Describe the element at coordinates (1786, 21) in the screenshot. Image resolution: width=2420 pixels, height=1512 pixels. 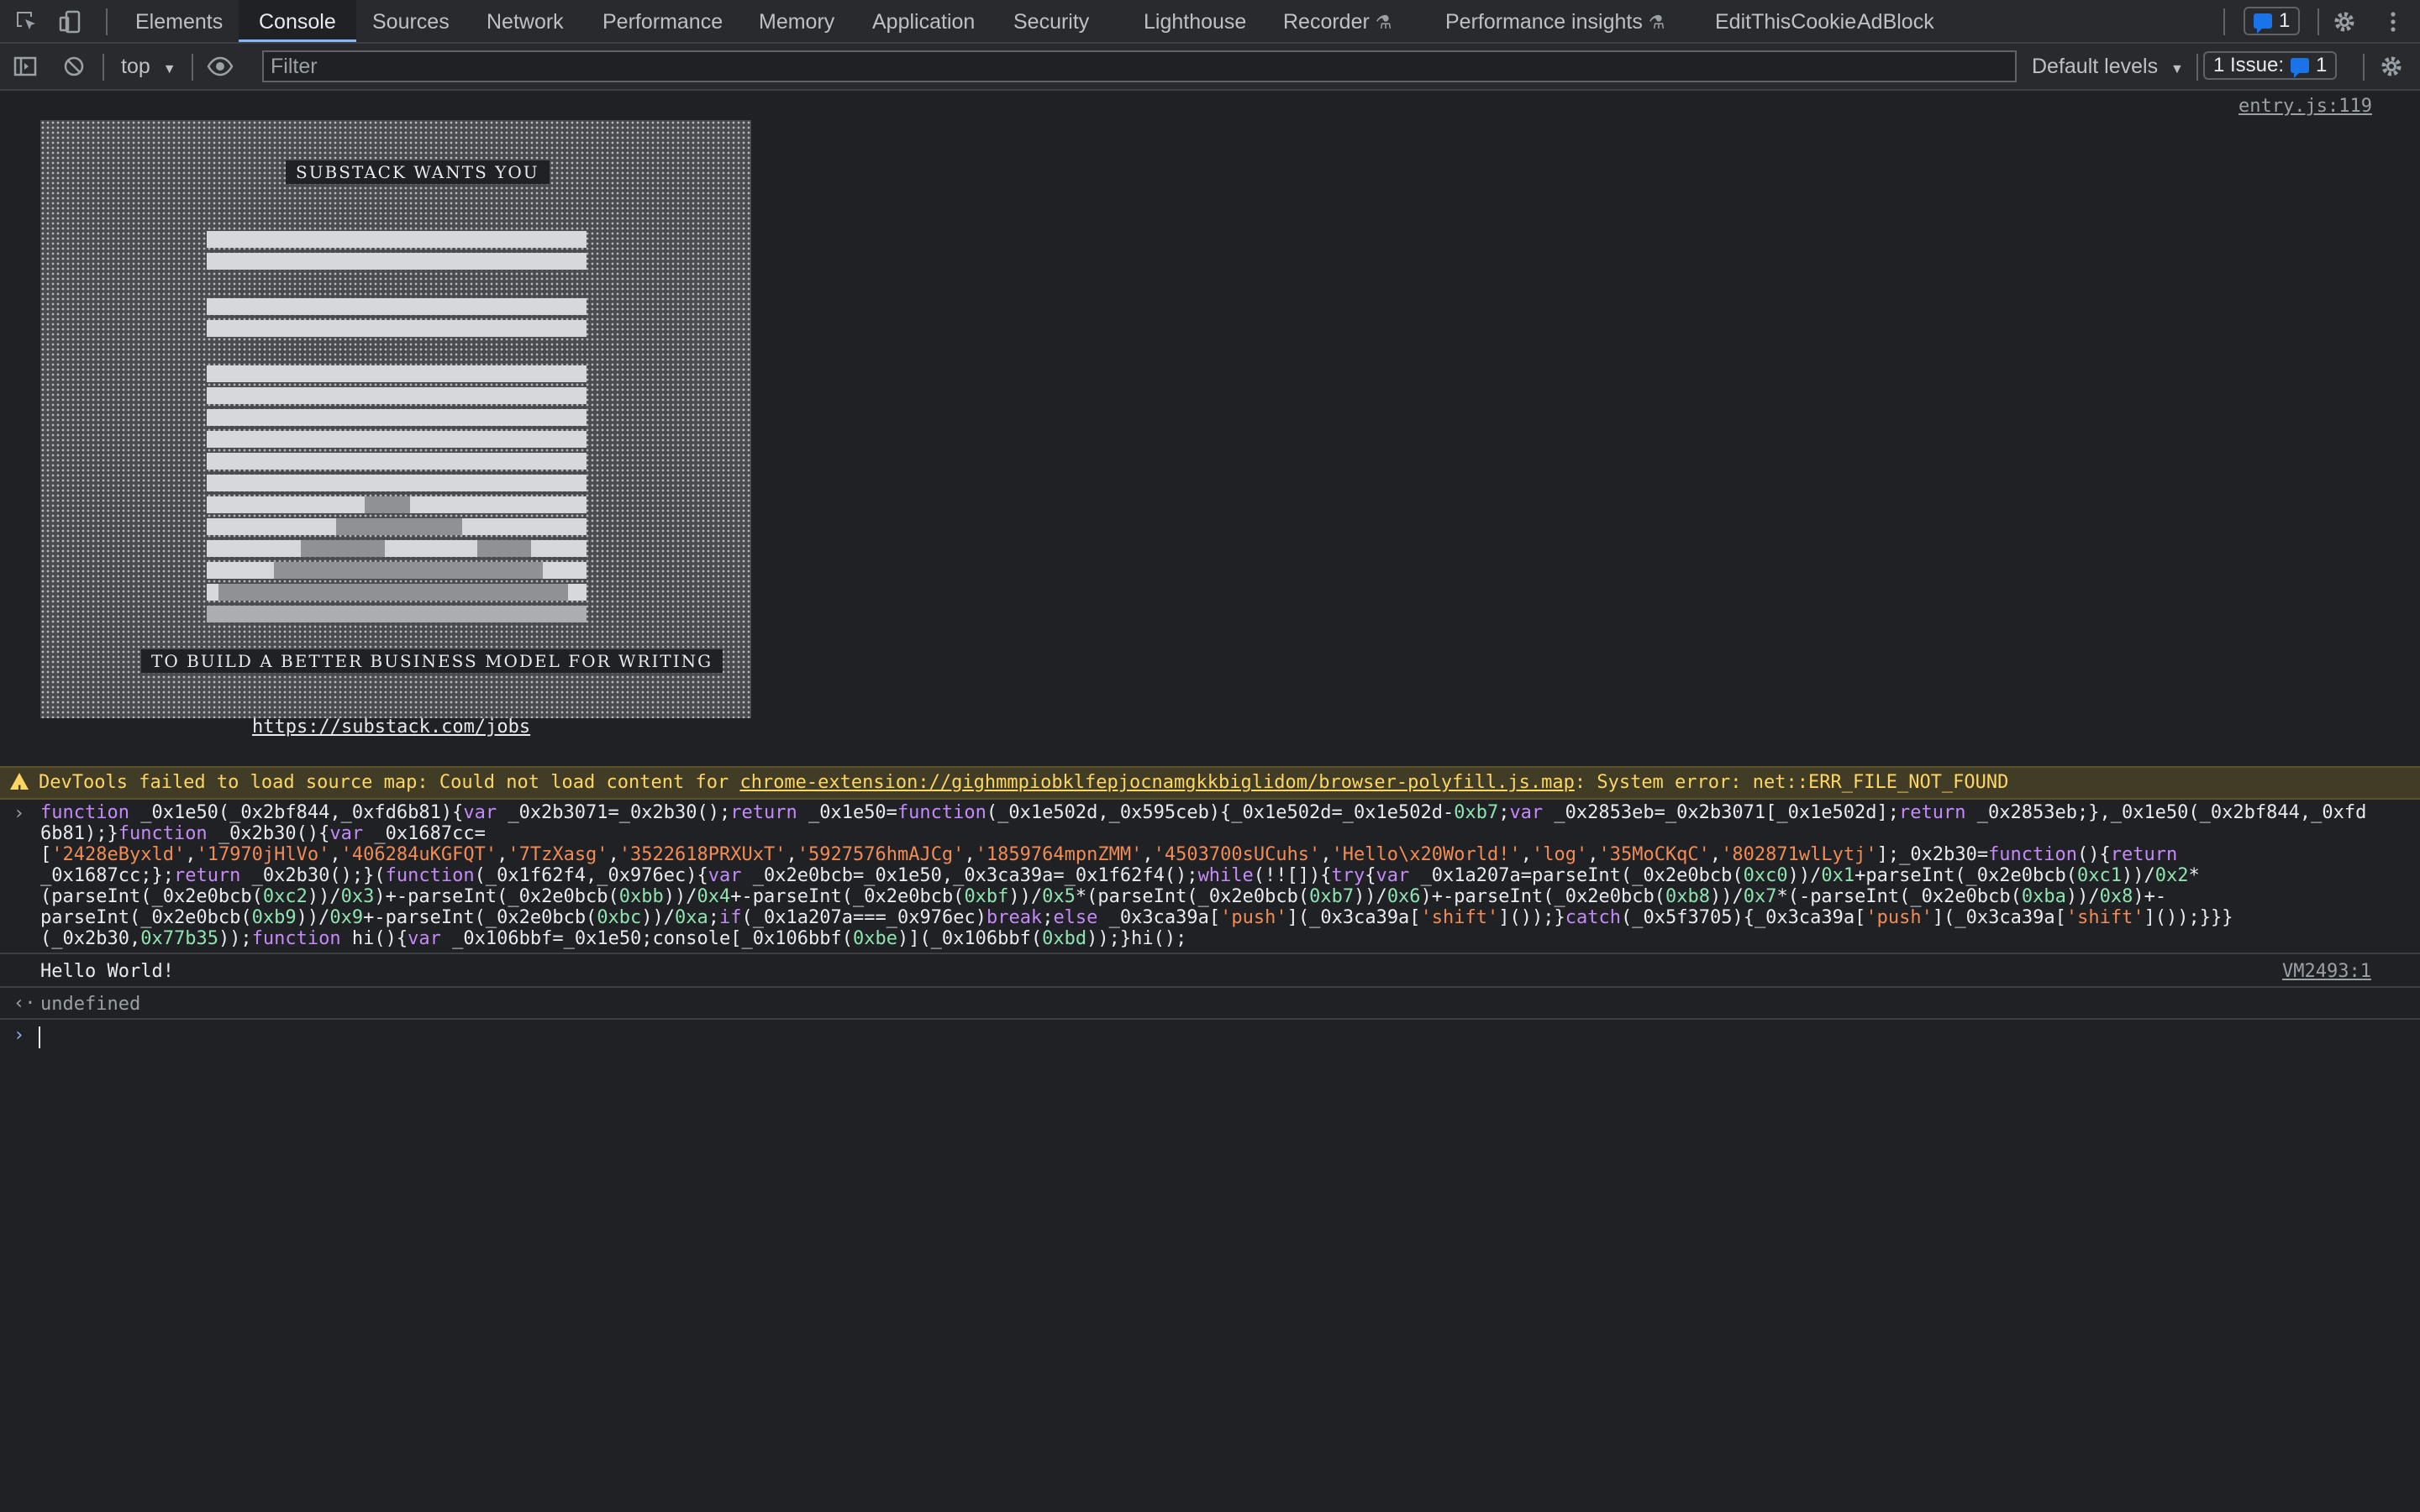
I see `tab-editthiscookie: EditThisCookie` at that location.